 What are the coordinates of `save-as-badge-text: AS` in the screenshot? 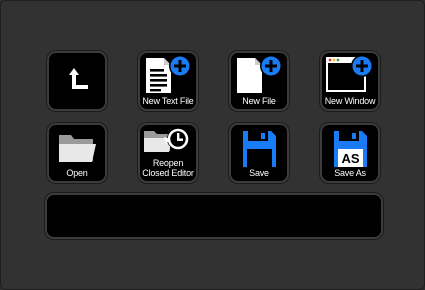 It's located at (350, 158).